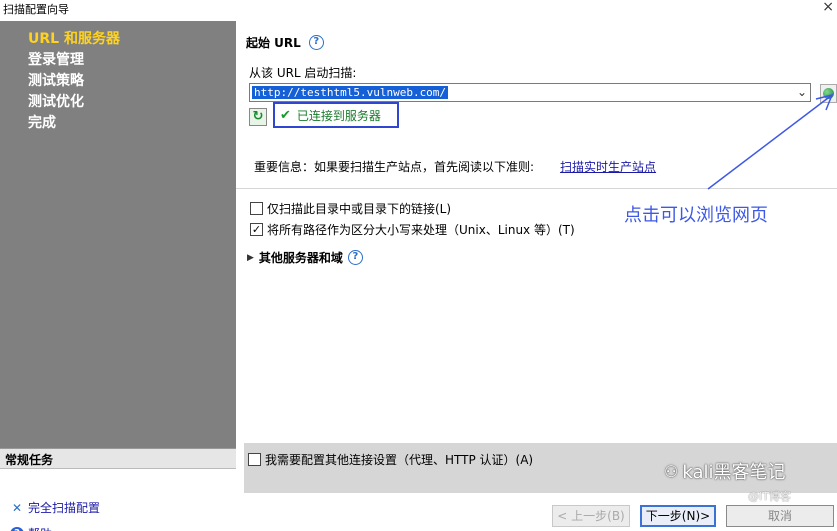 The image size is (837, 531). What do you see at coordinates (40, 528) in the screenshot?
I see `task-label: 帮助` at bounding box center [40, 528].